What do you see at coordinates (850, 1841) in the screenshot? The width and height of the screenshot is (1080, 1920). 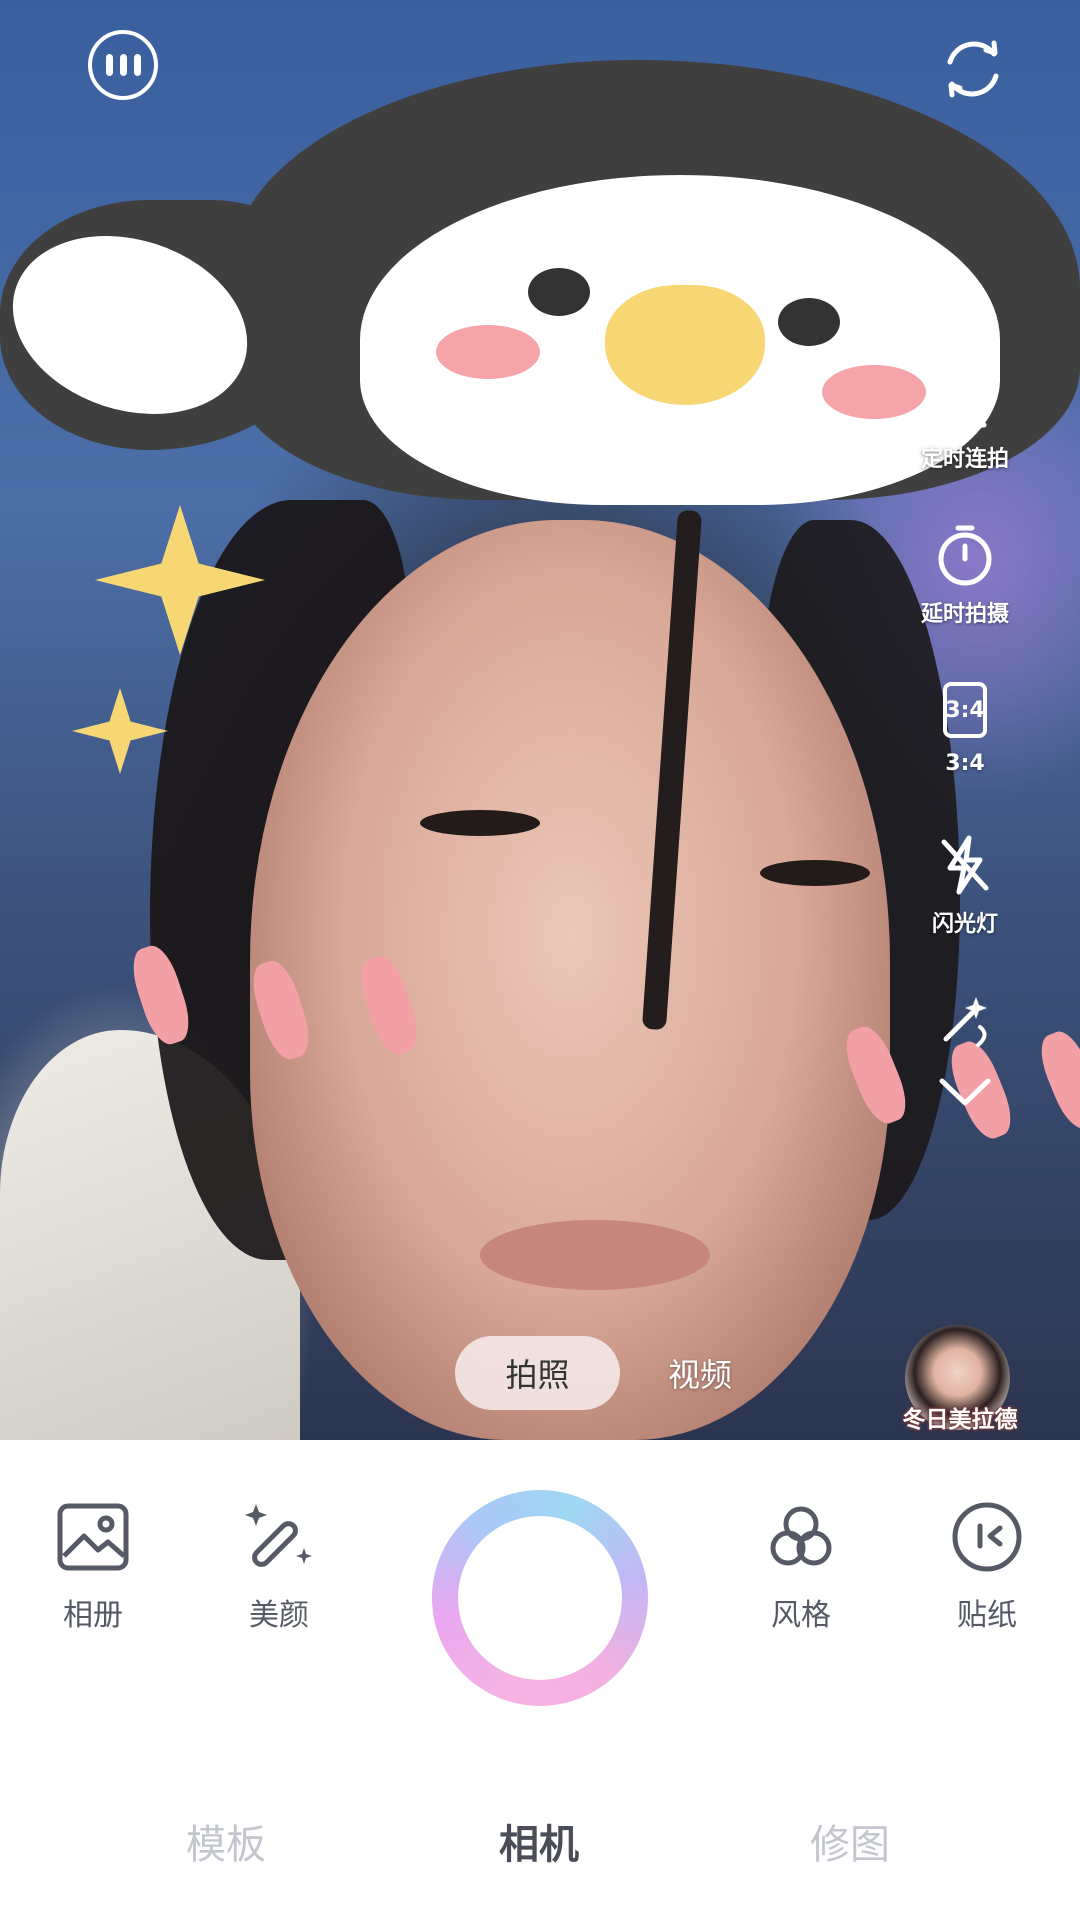 I see `nav-tab-retouch: 修图` at bounding box center [850, 1841].